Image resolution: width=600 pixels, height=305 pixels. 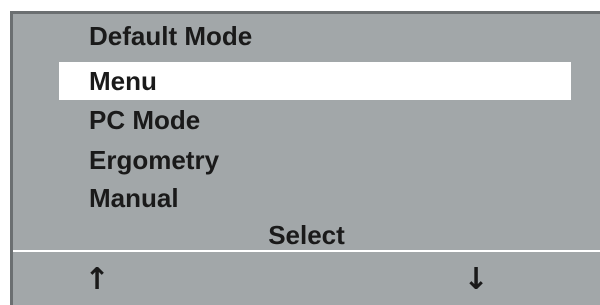 I want to click on menu-item-pc-mode: PC Mode, so click(x=315, y=120).